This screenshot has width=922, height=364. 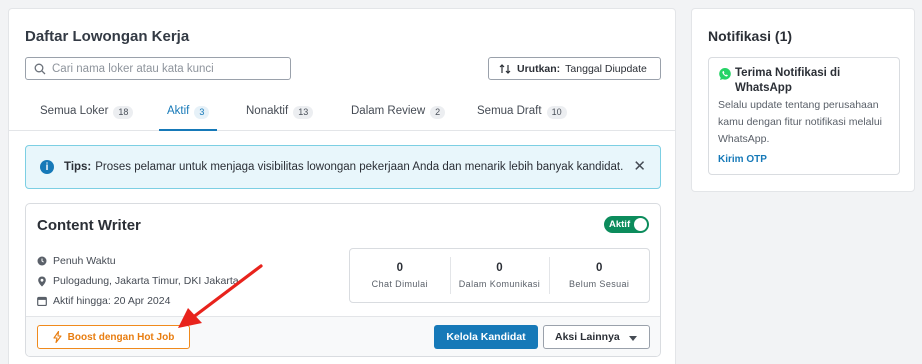 I want to click on stat-chat-dimulai: 0 Chat Dimulai, so click(x=400, y=275).